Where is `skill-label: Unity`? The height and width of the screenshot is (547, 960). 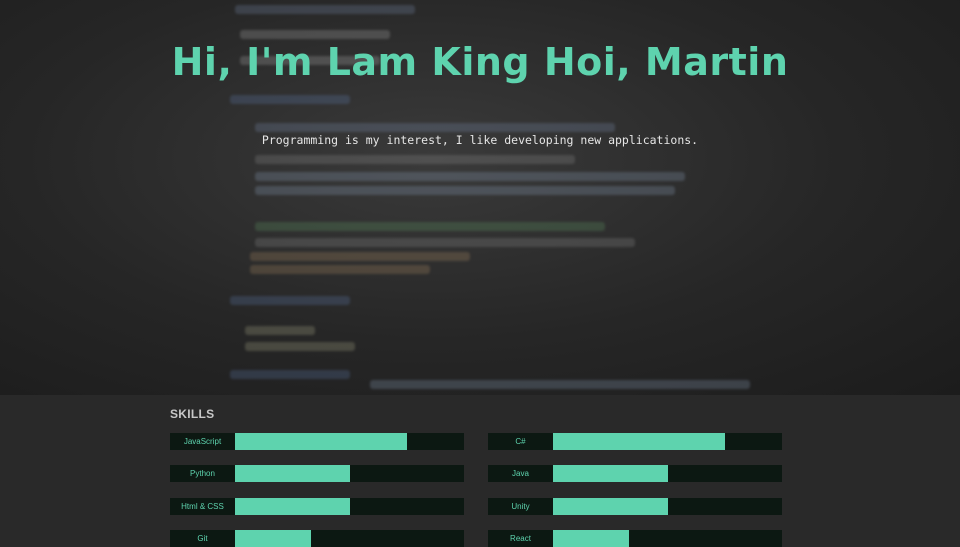 skill-label: Unity is located at coordinates (520, 506).